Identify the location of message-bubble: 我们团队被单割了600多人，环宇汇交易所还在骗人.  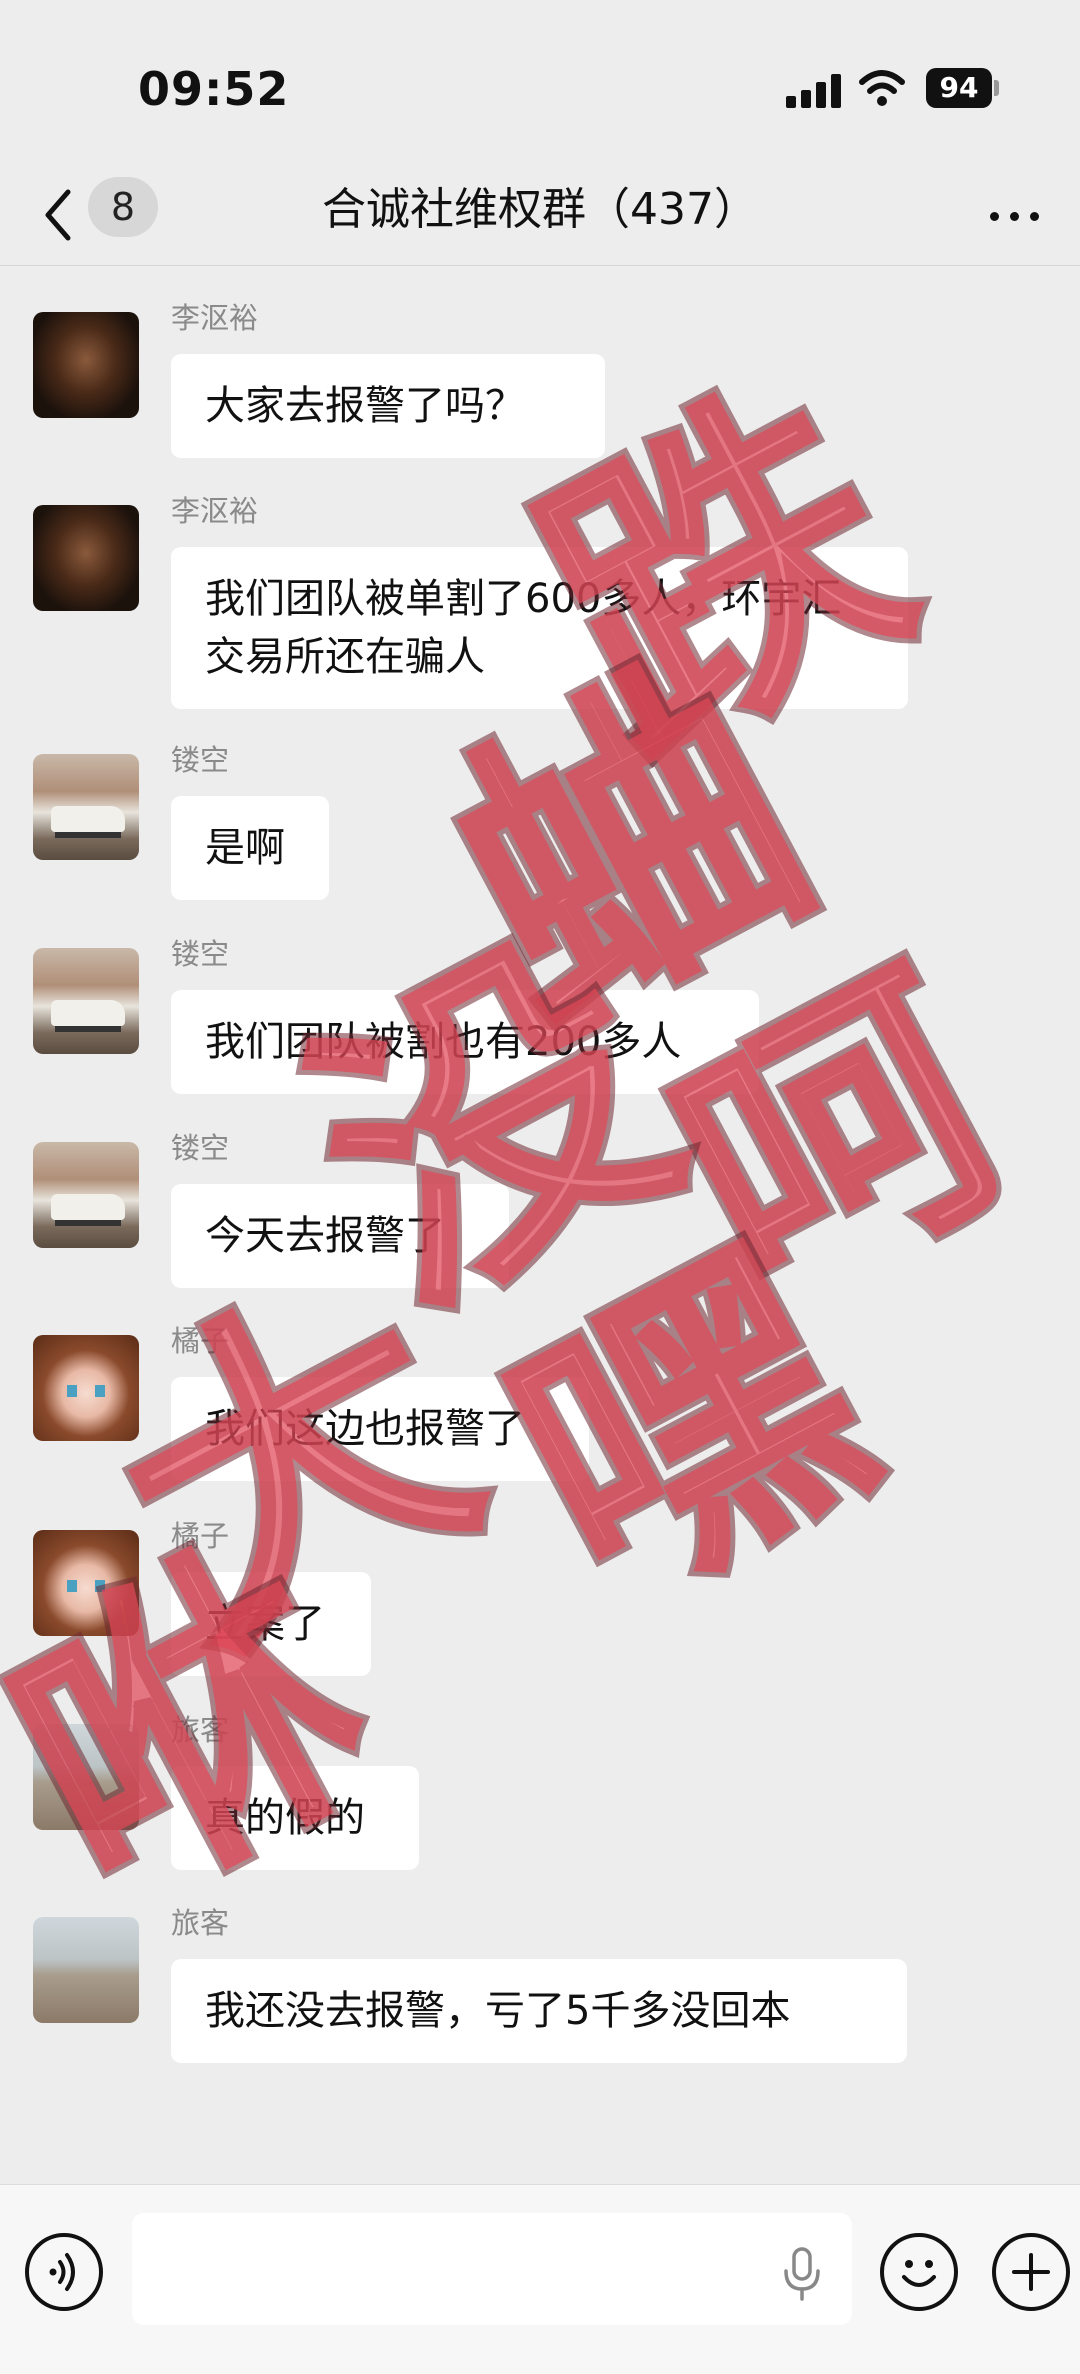
(539, 628).